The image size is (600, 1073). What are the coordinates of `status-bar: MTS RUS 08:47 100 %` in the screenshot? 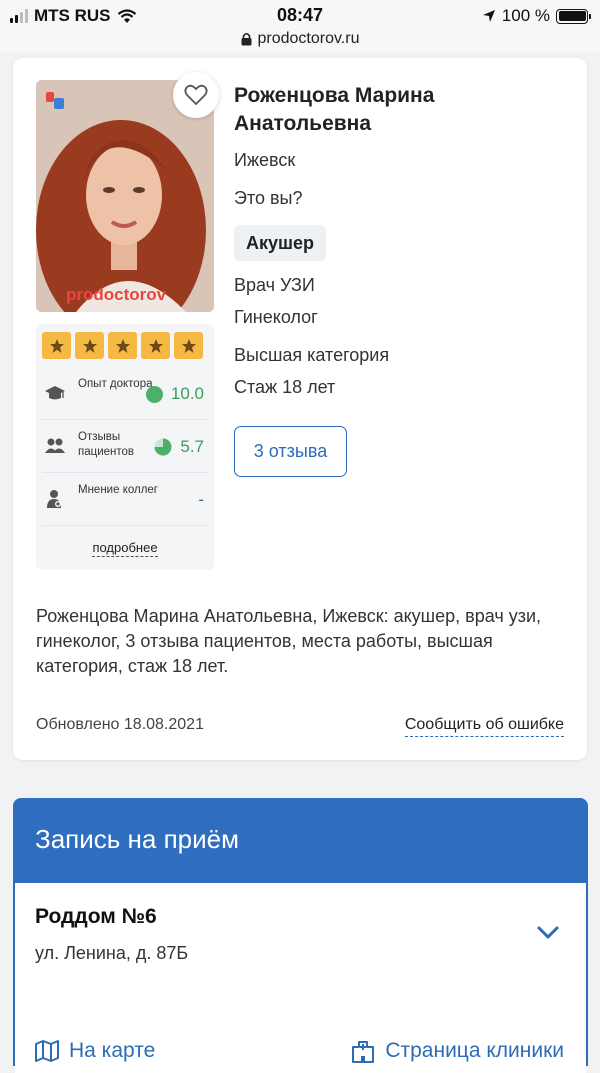 It's located at (300, 15).